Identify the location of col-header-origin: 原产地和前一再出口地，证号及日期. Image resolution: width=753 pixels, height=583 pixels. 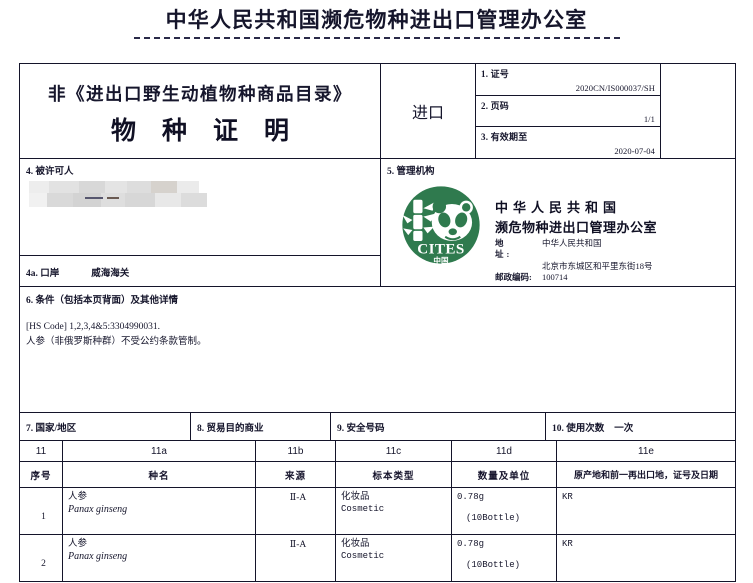
(645, 474).